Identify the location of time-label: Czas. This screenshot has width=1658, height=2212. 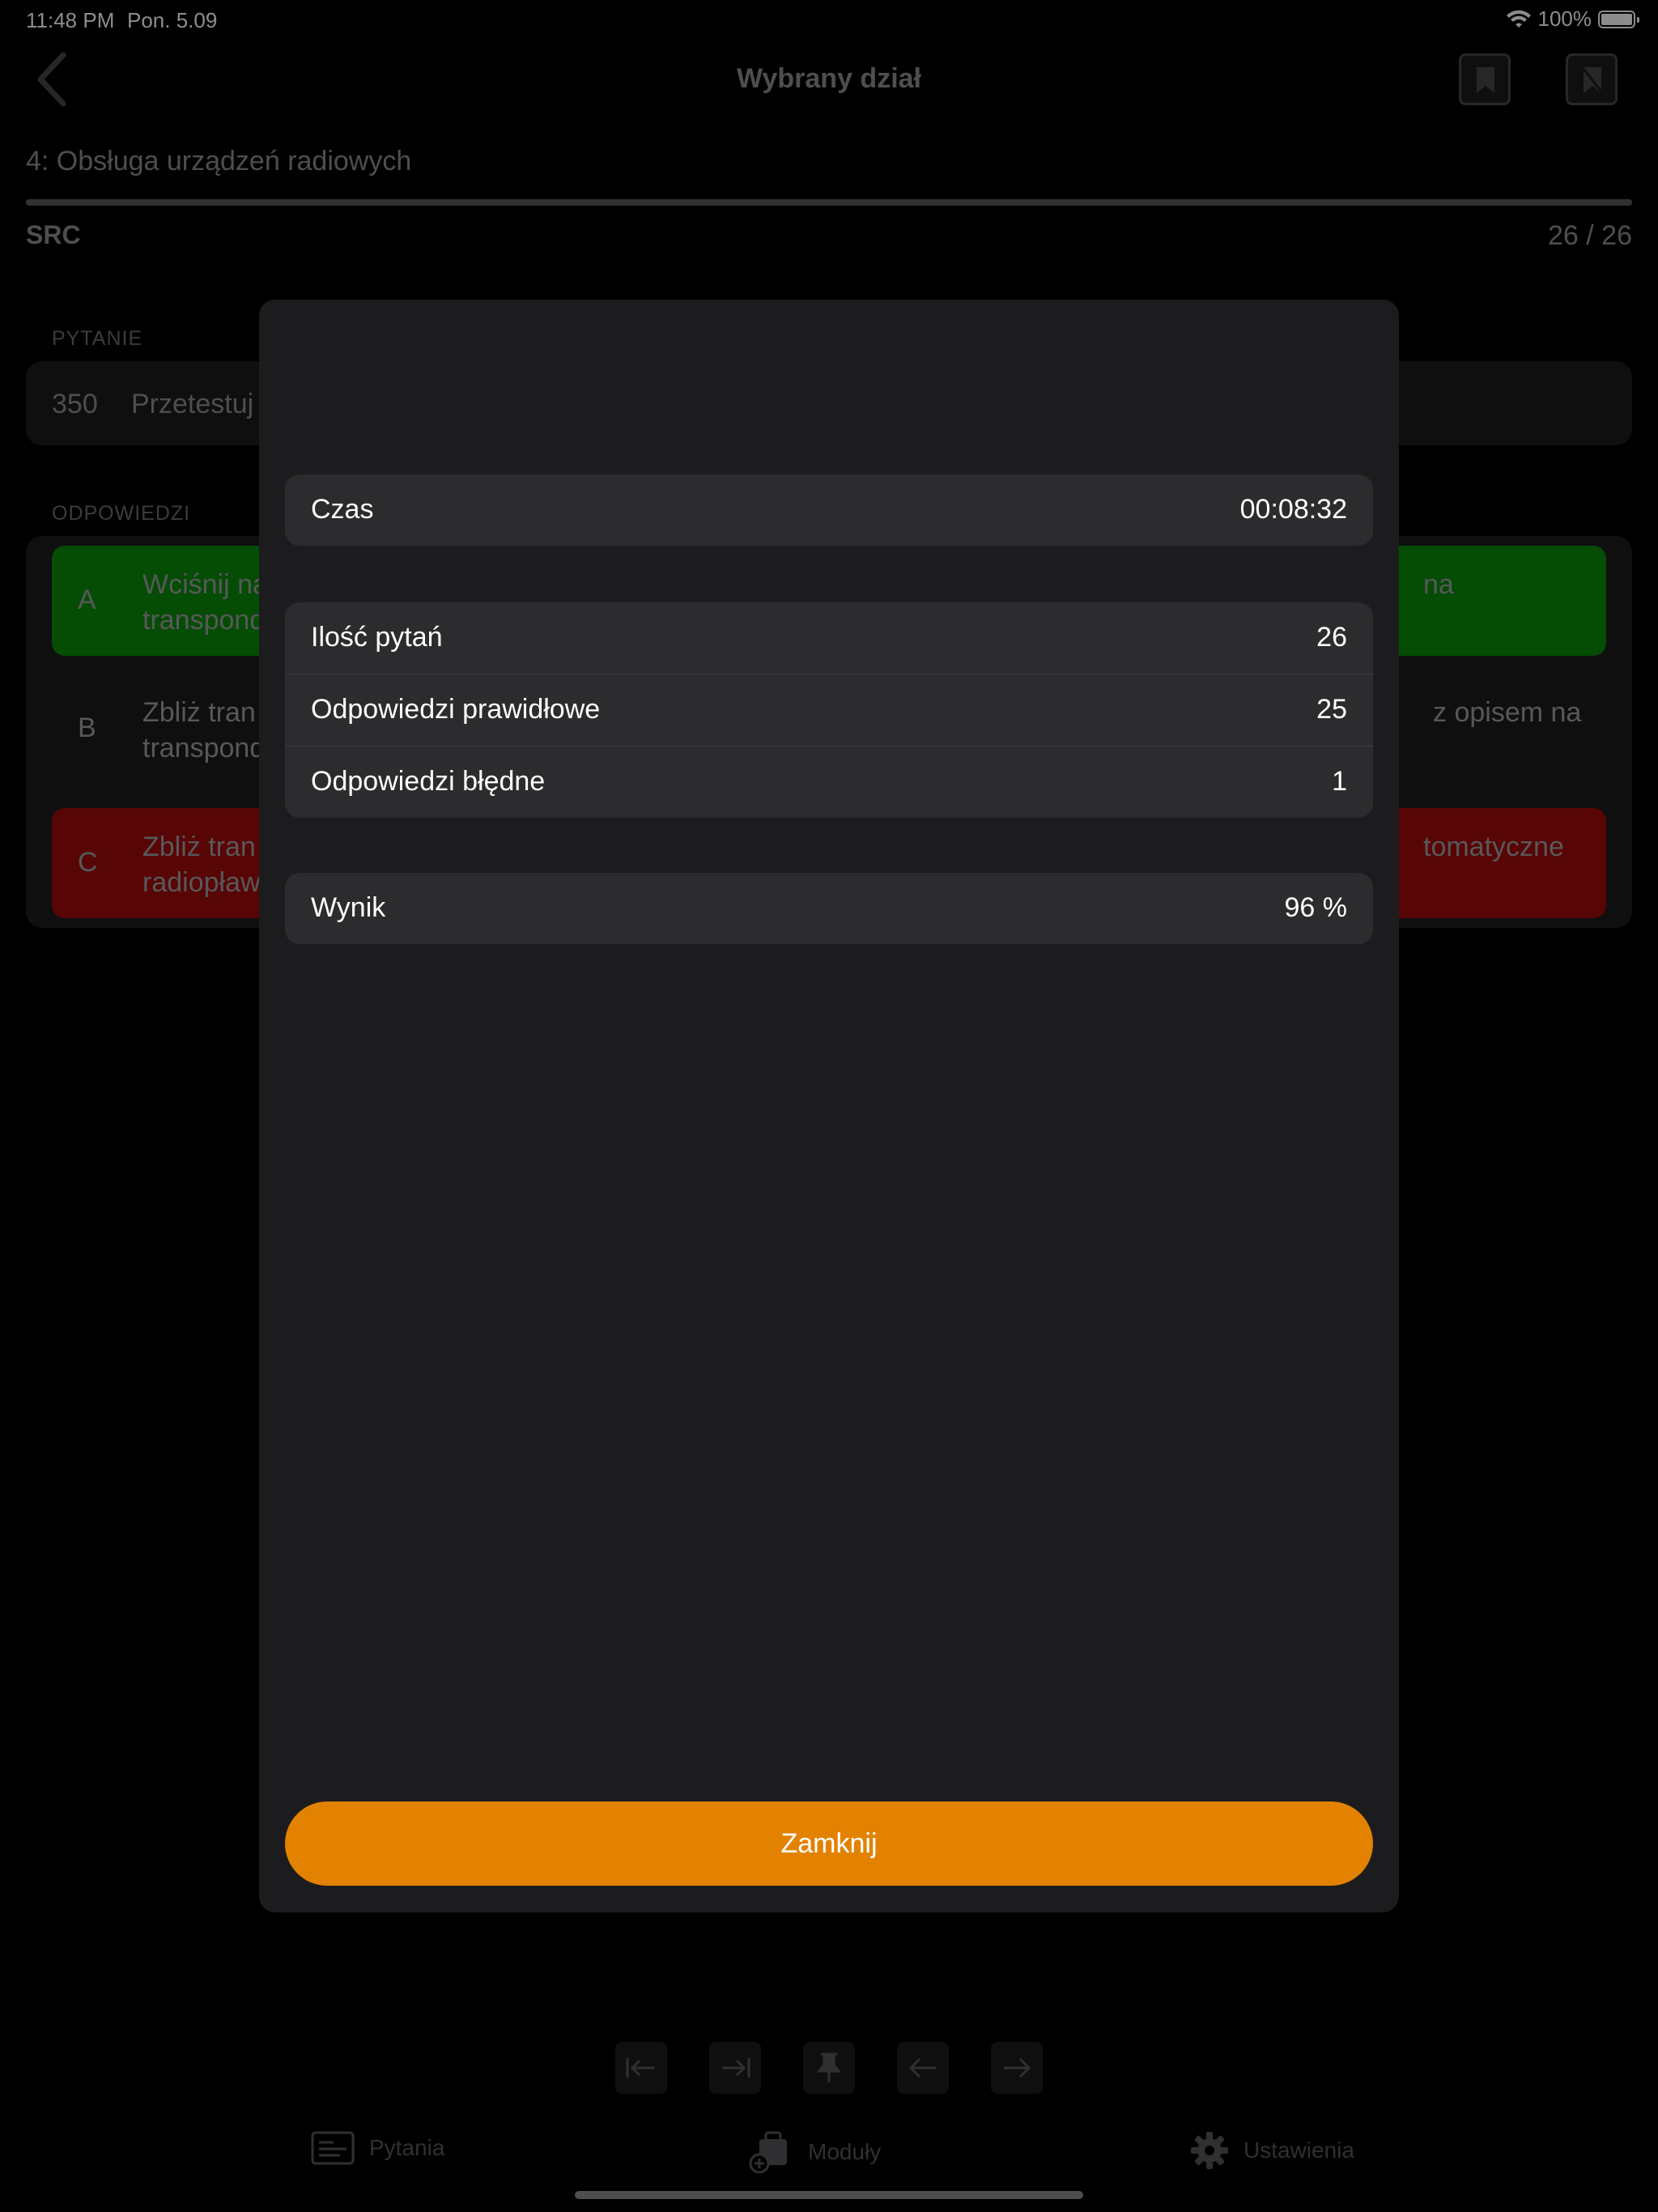
(342, 510).